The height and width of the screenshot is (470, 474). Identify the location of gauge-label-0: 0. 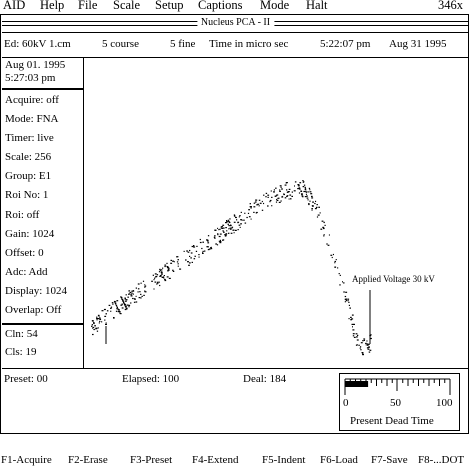
(346, 403).